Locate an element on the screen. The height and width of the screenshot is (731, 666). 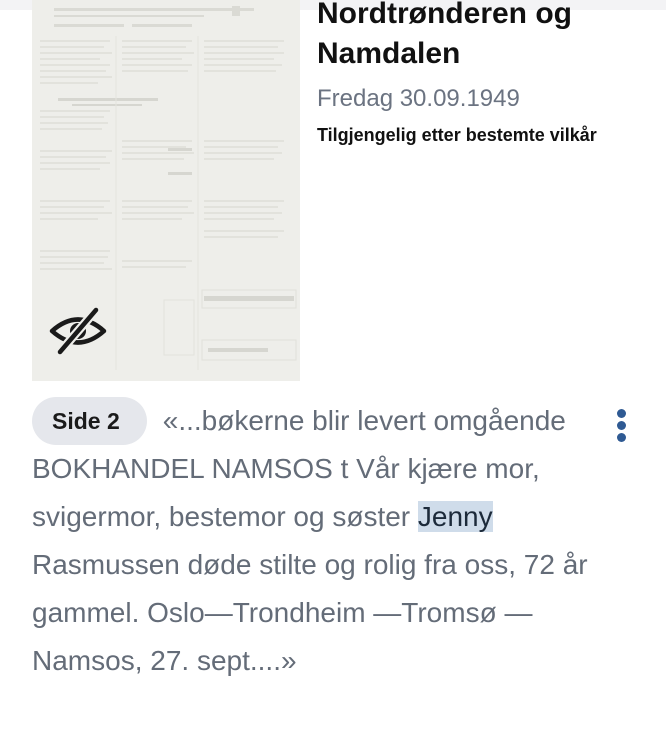
more-options-button is located at coordinates (622, 425).